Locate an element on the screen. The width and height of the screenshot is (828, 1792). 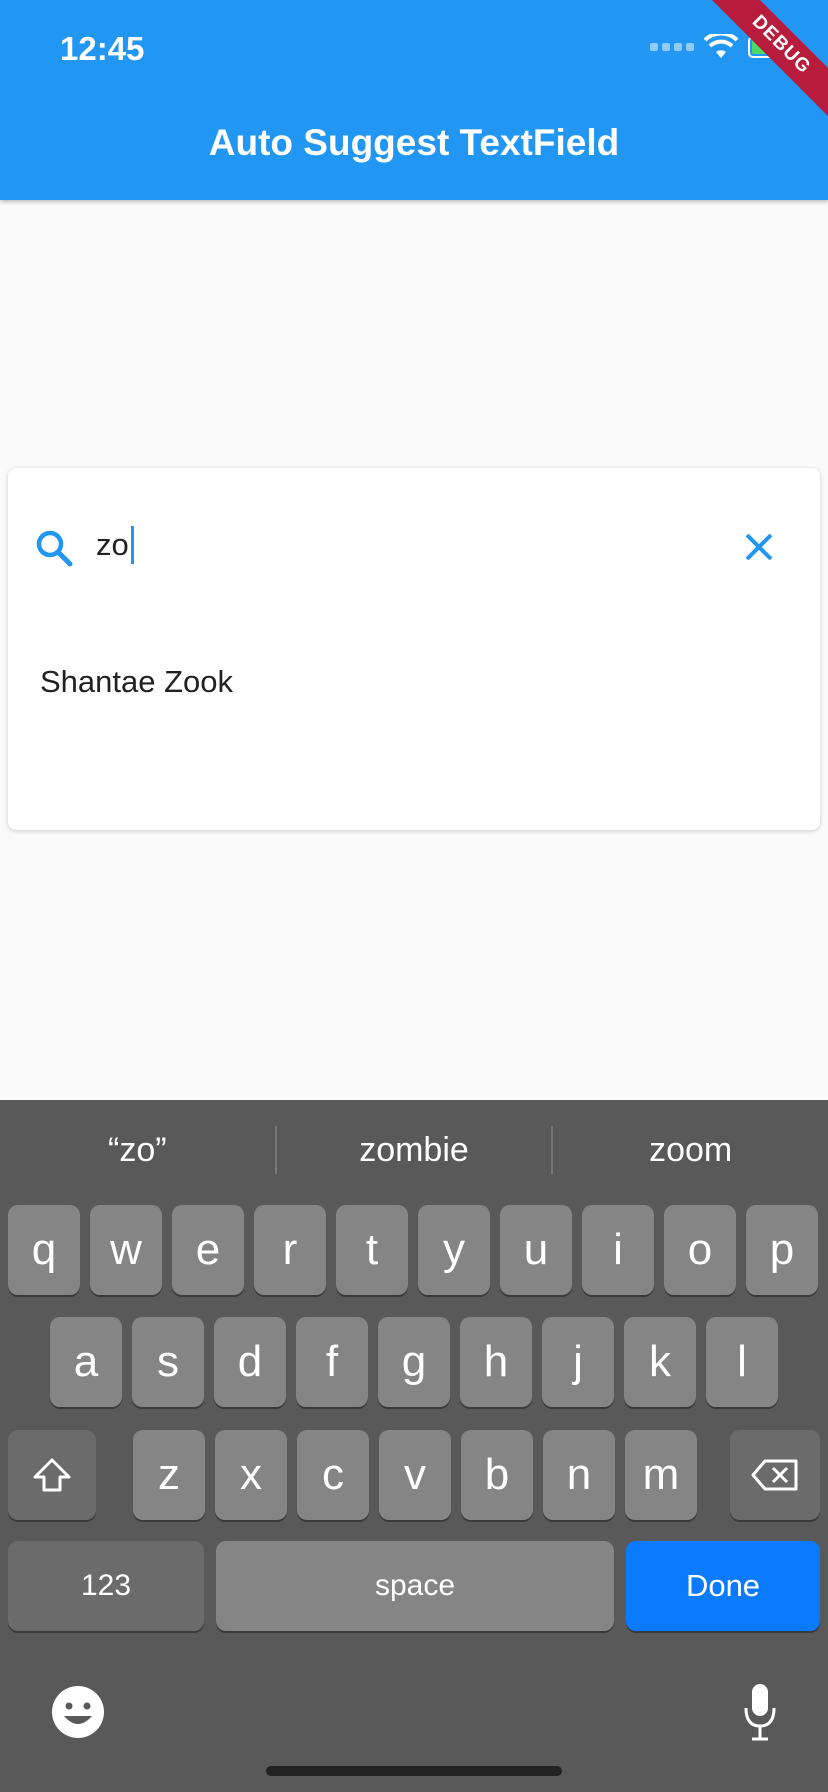
key-g: g is located at coordinates (414, 1362).